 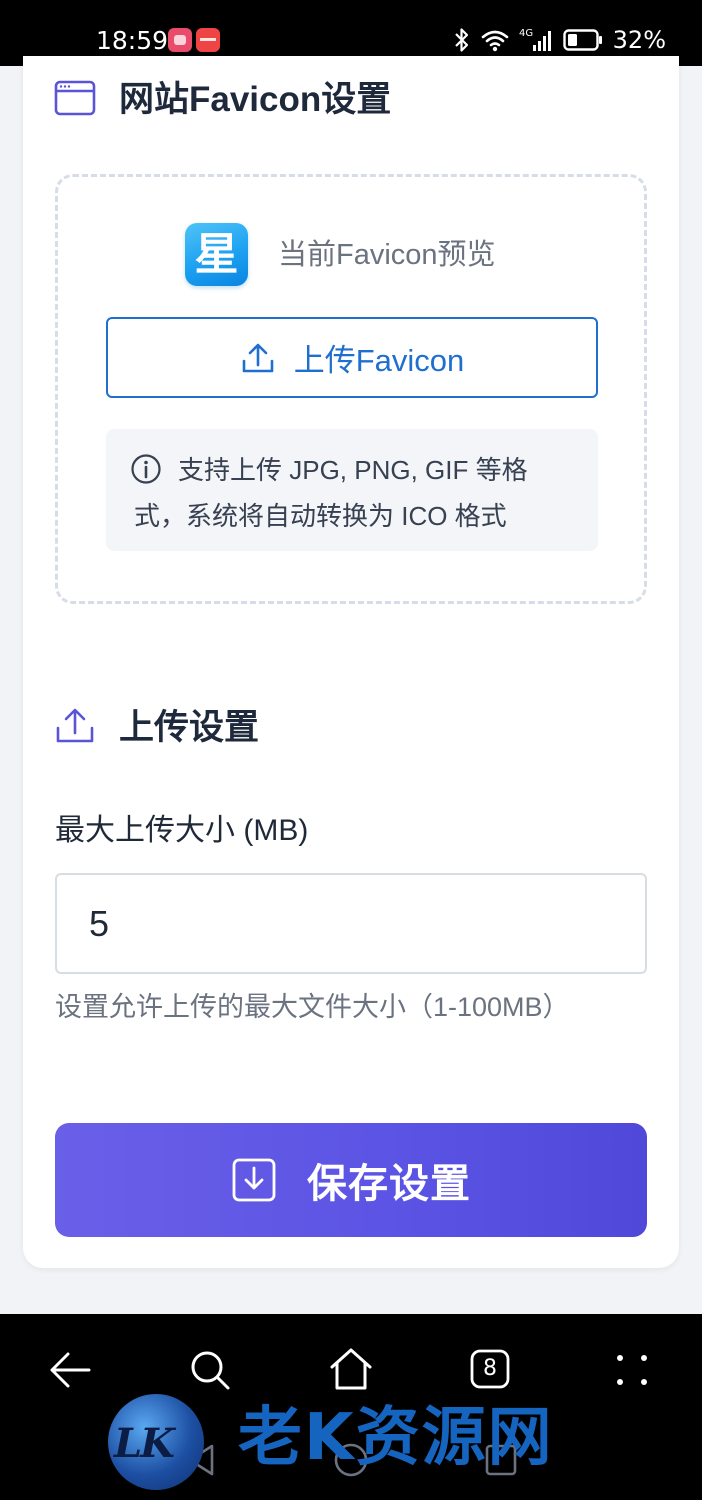 What do you see at coordinates (526, 33) in the screenshot?
I see `network-type-label: 4G` at bounding box center [526, 33].